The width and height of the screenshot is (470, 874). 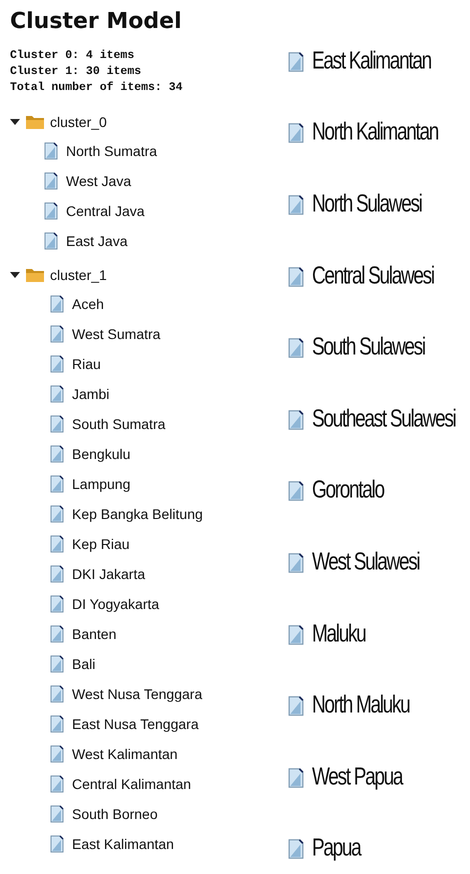 I want to click on tree-item: Central Kalimantan, so click(x=132, y=784).